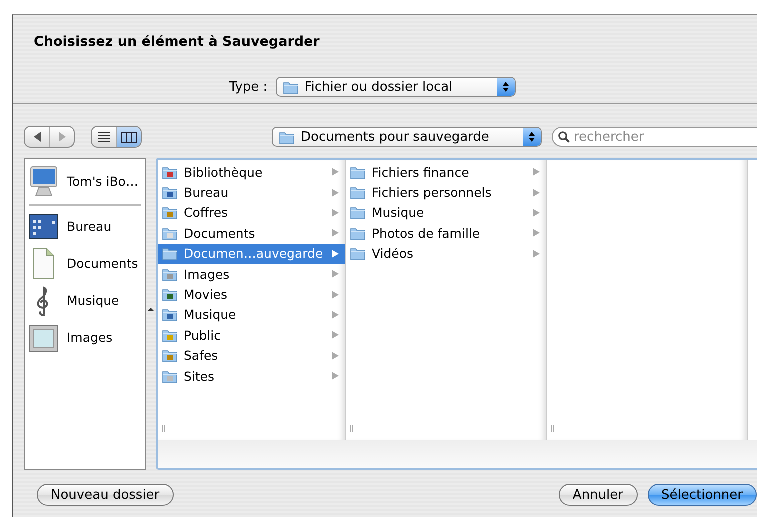 This screenshot has width=757, height=517. Describe the element at coordinates (251, 213) in the screenshot. I see `folder-row: Coffres` at that location.